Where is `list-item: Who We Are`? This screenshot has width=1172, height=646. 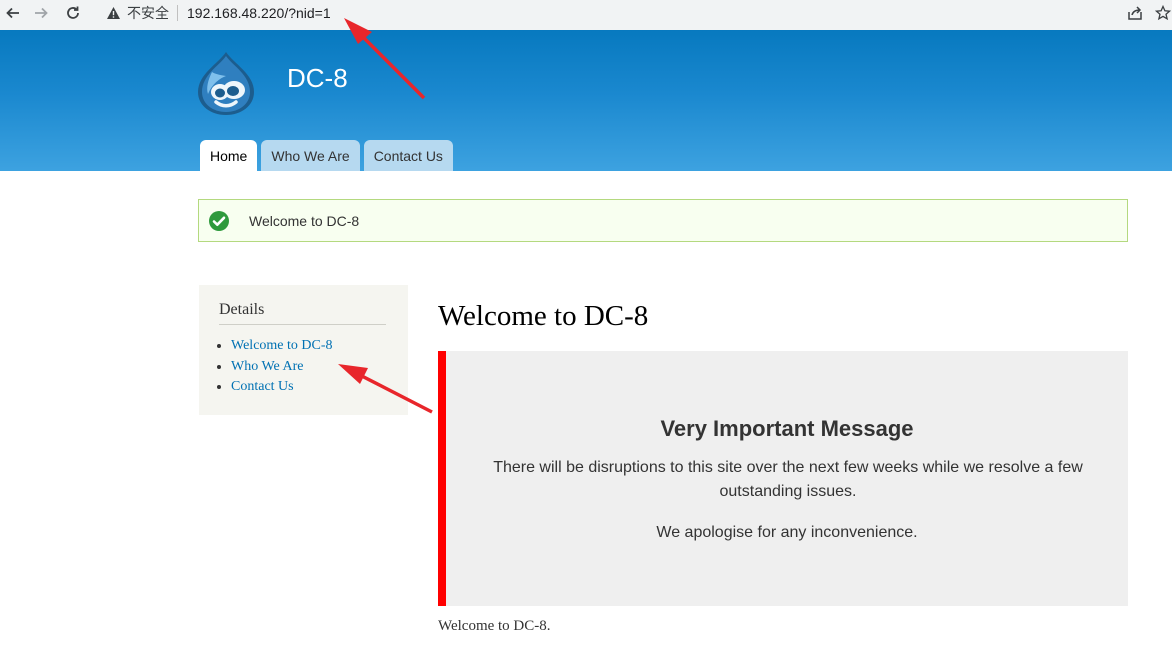
list-item: Who We Are is located at coordinates (282, 367).